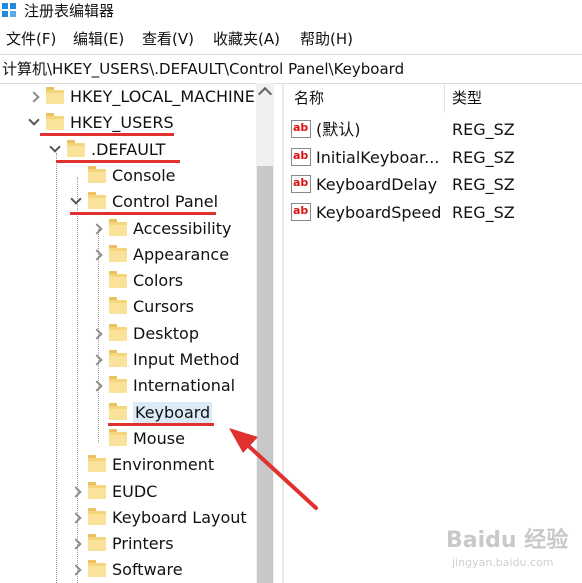  Describe the element at coordinates (265, 94) in the screenshot. I see `scroll-up-arrow-icon` at that location.